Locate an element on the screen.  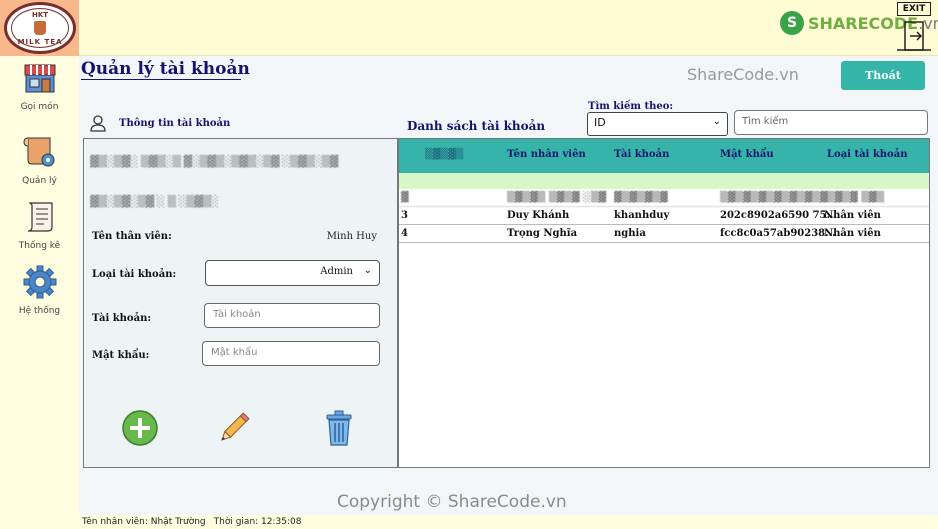
report-icon is located at coordinates (40, 217).